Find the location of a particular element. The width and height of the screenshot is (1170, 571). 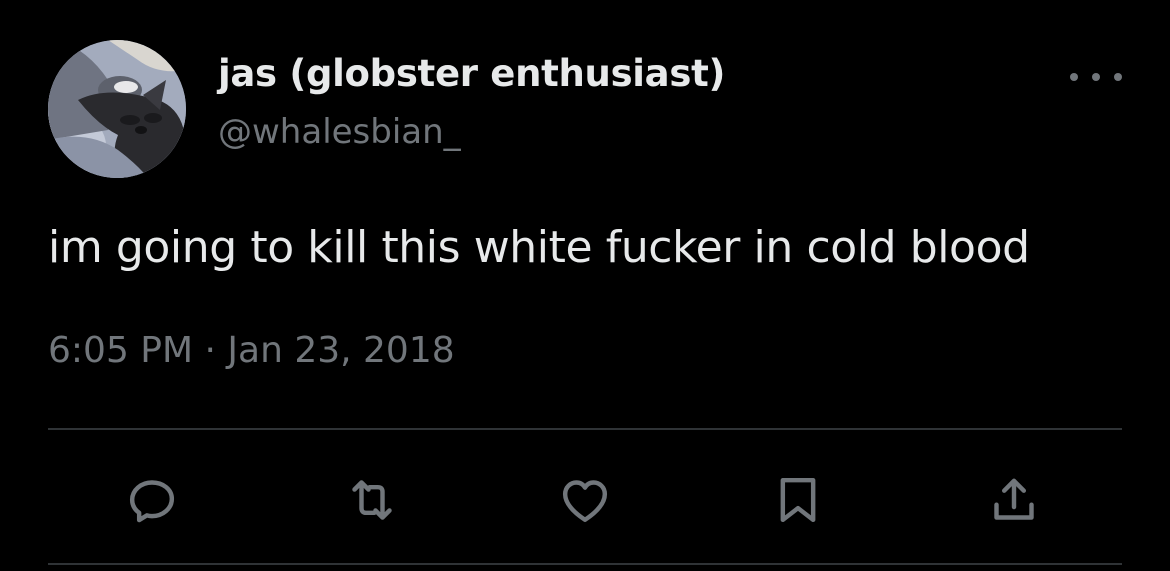

more-options-button is located at coordinates (1096, 77).